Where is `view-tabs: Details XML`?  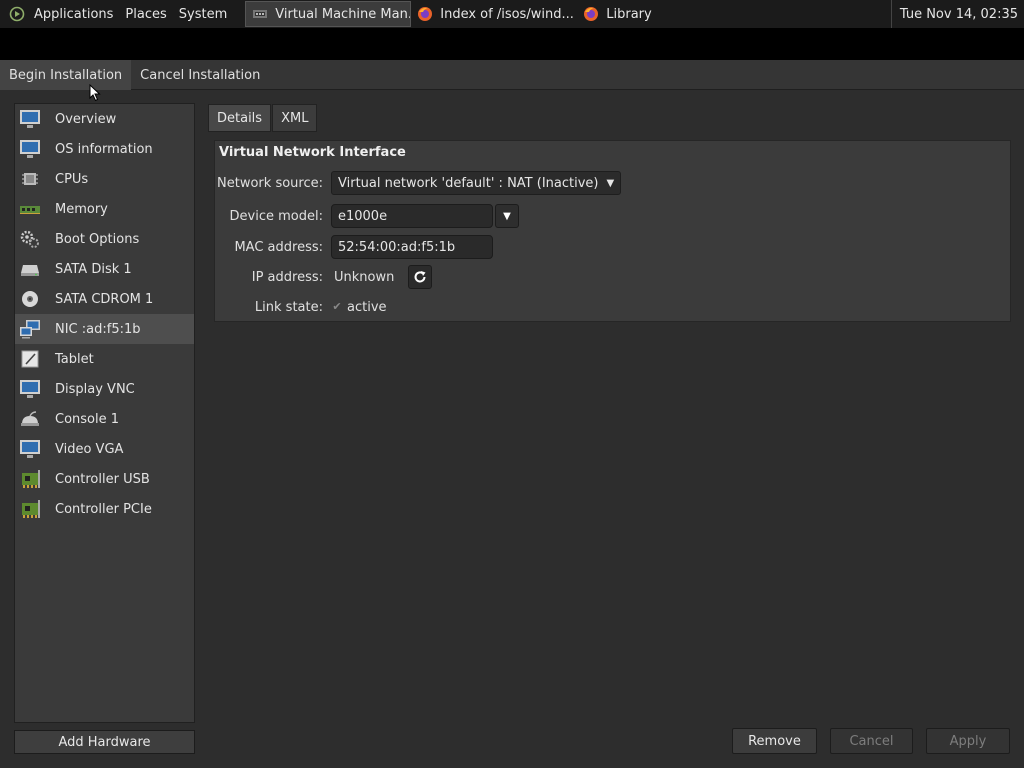
view-tabs: Details XML is located at coordinates (263, 118).